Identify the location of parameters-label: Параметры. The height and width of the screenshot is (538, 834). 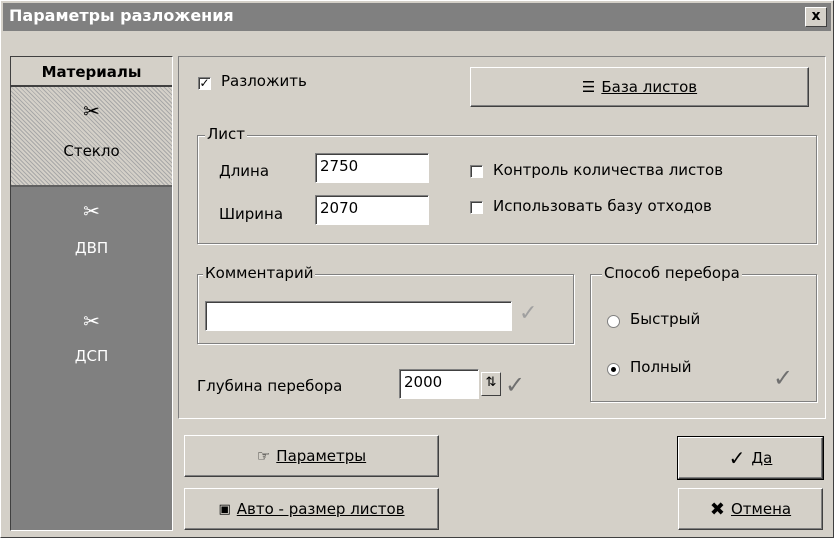
(321, 456).